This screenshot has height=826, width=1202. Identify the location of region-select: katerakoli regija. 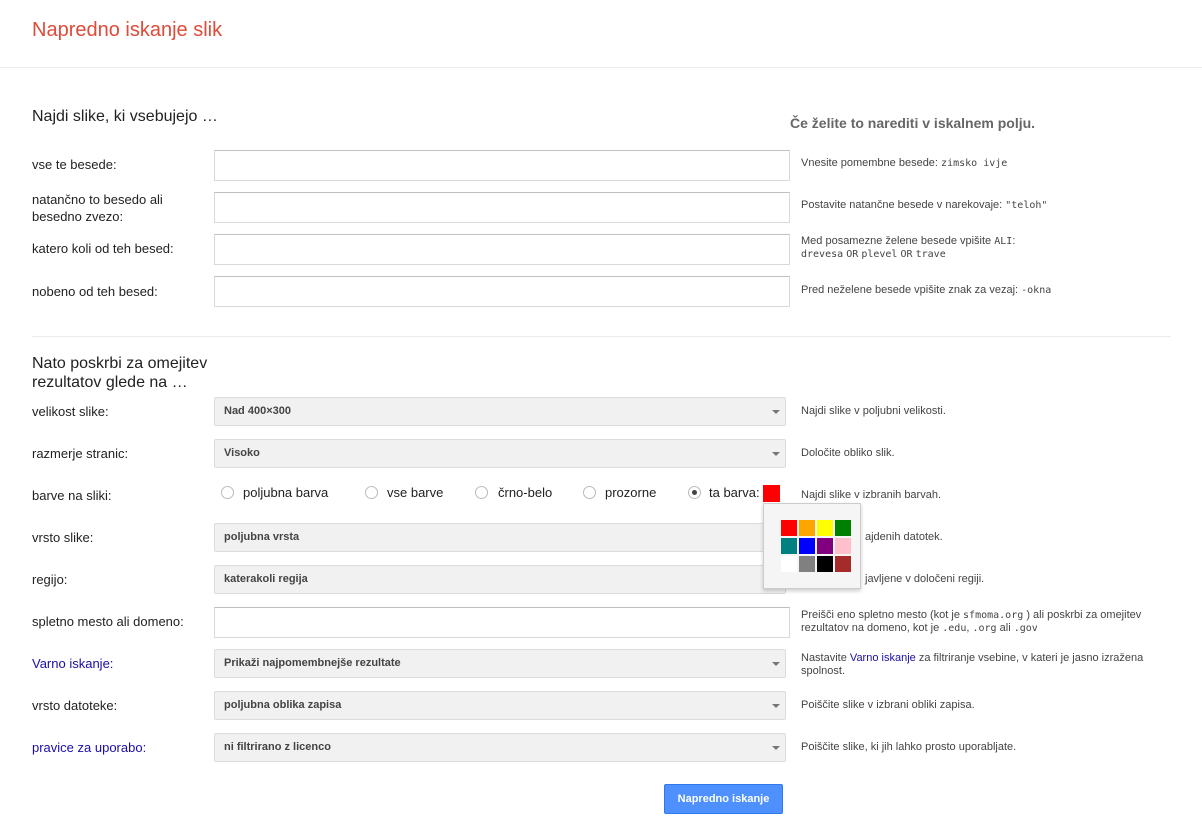
(500, 579).